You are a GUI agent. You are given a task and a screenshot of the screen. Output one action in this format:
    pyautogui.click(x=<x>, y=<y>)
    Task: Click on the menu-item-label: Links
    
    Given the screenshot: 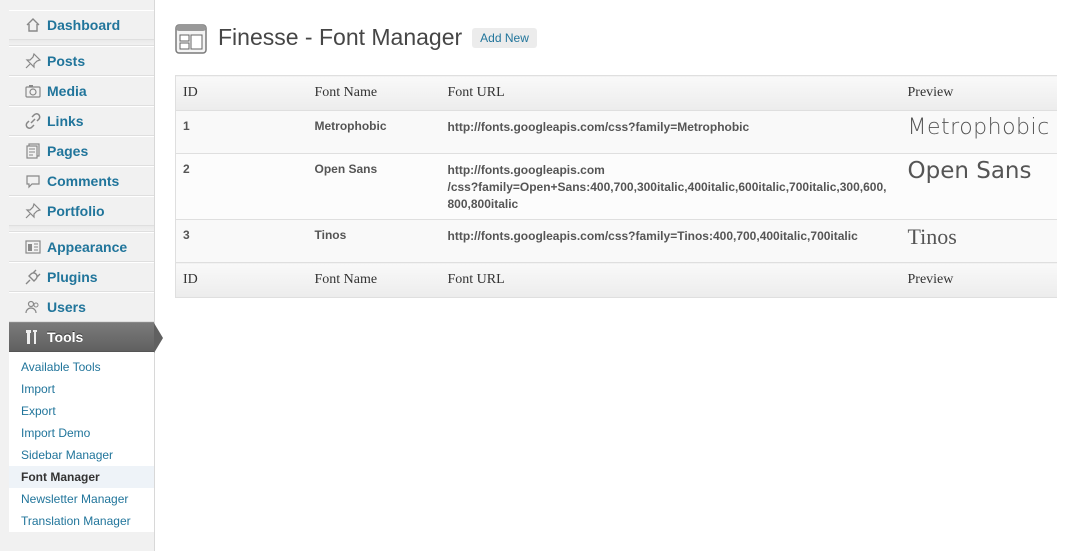 What is the action you would take?
    pyautogui.click(x=65, y=121)
    